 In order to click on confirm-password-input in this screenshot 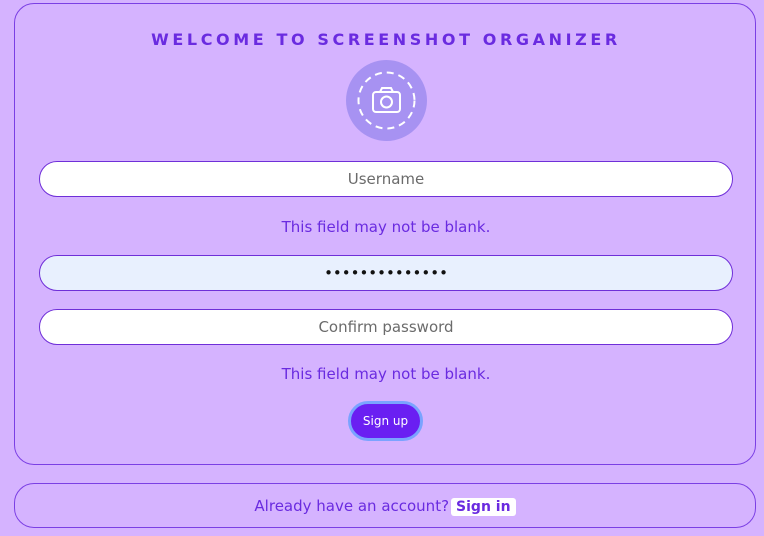, I will do `click(386, 327)`.